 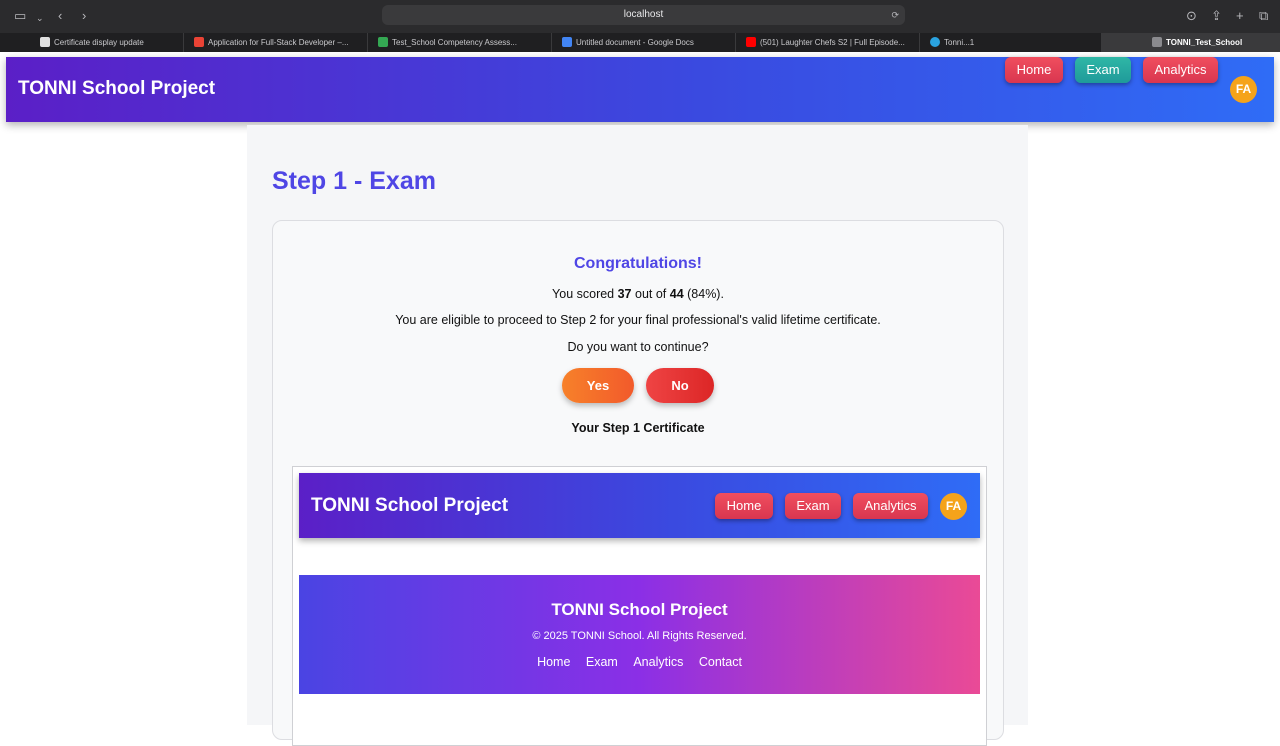 What do you see at coordinates (935, 42) in the screenshot?
I see `telegram-icon` at bounding box center [935, 42].